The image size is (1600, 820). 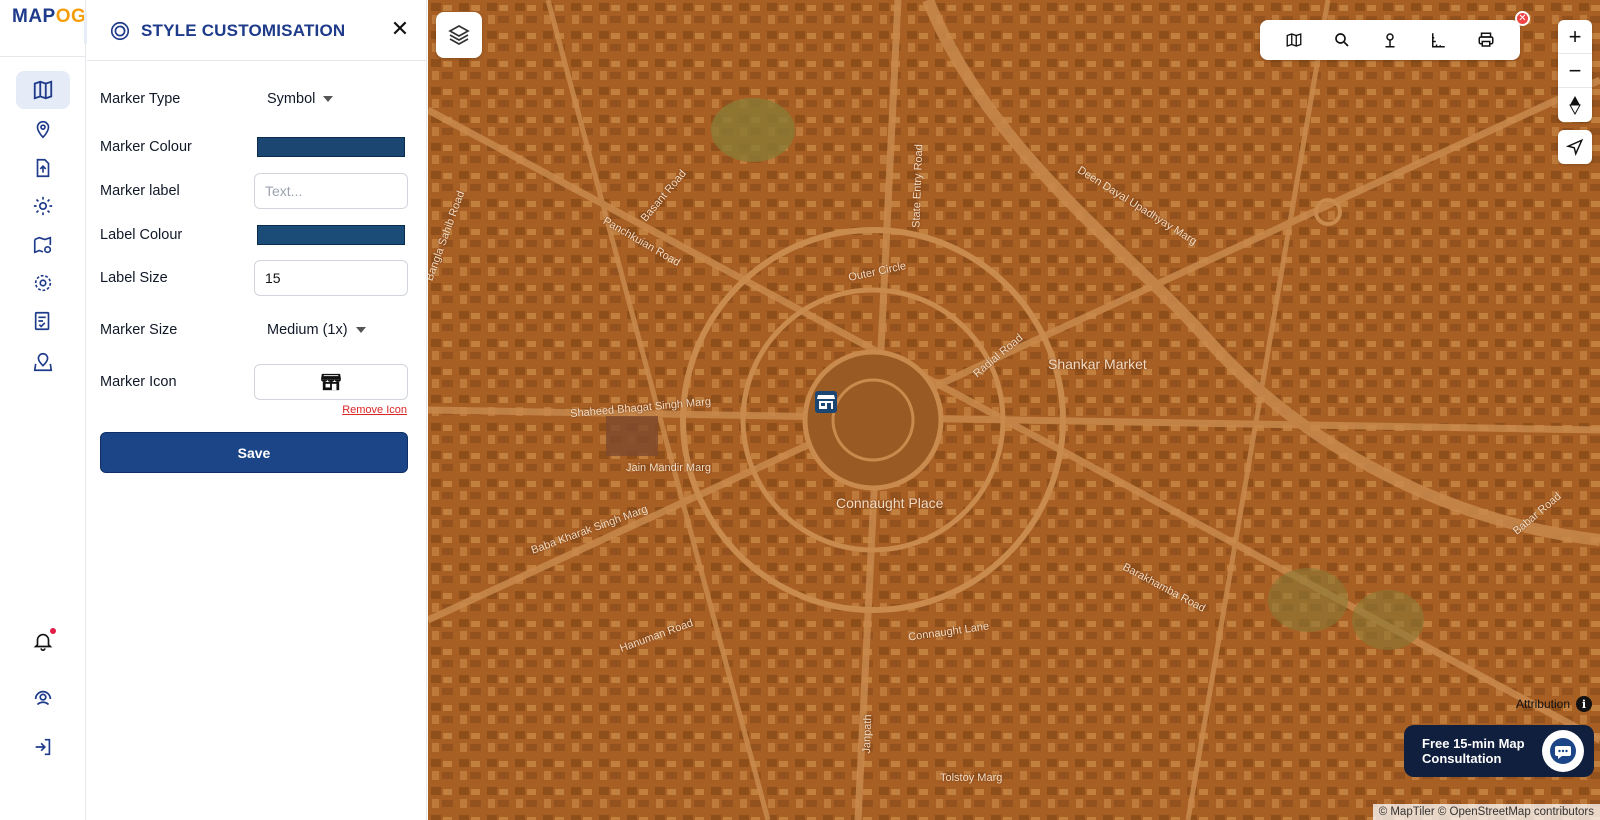 What do you see at coordinates (1575, 37) in the screenshot?
I see `zoom-in-button: +` at bounding box center [1575, 37].